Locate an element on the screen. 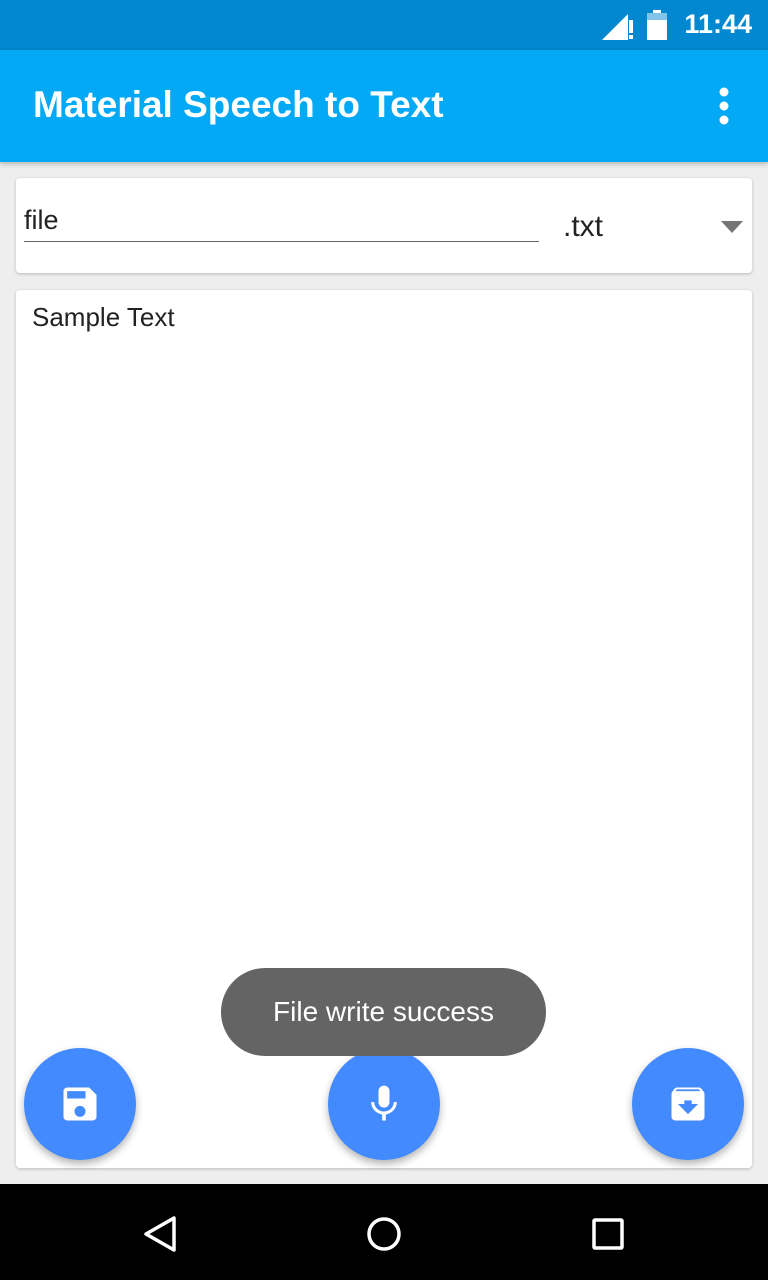 Image resolution: width=768 pixels, height=1280 pixels. mic-icon is located at coordinates (384, 1103).